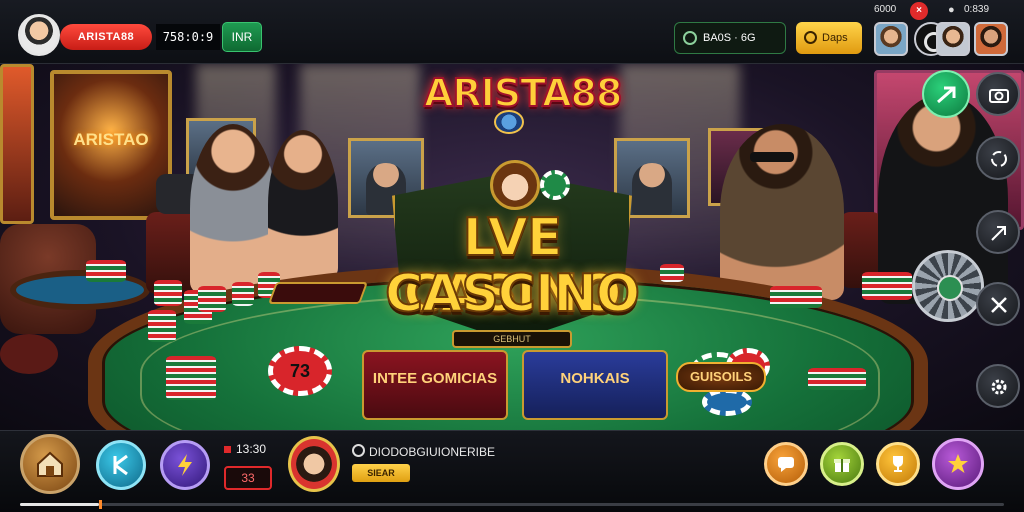 Image resolution: width=1024 pixels, height=512 pixels. I want to click on stool, so click(29, 354).